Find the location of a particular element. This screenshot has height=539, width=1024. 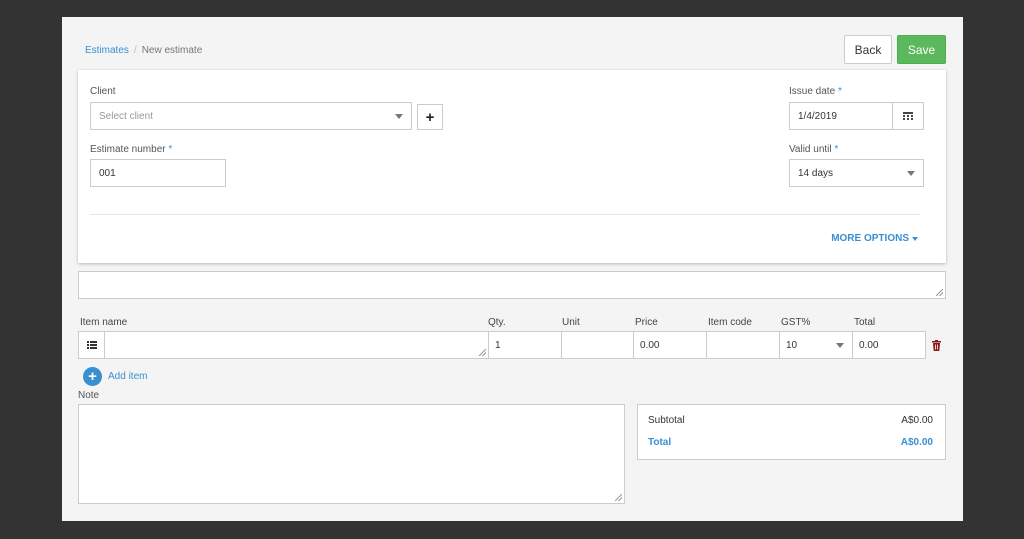

col-header-price: Price is located at coordinates (646, 322).